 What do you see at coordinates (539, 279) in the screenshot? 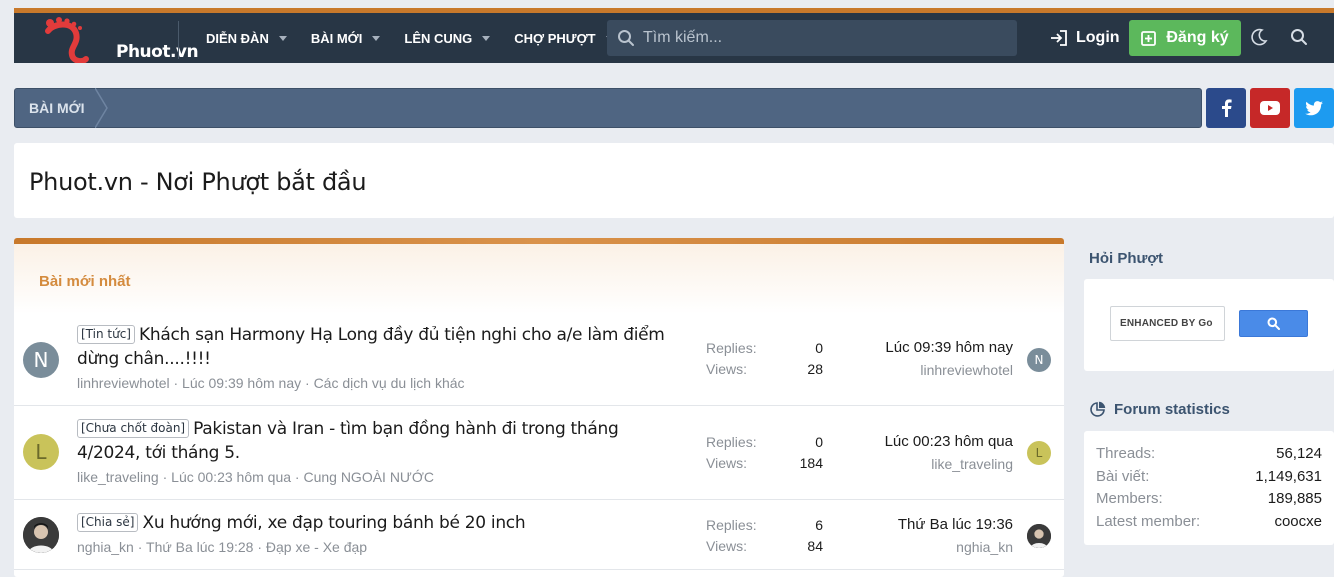
I see `block-header: Bài mới nhất` at bounding box center [539, 279].